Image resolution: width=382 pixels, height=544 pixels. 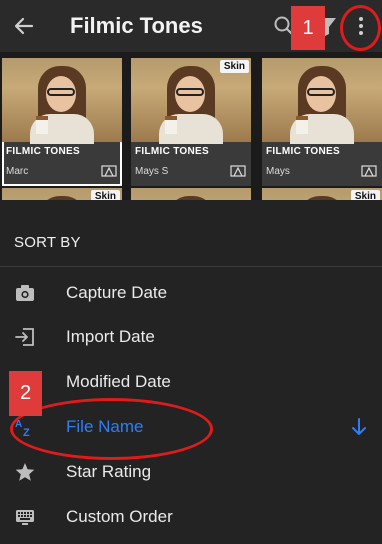 I want to click on preset-thumbnail, so click(x=191, y=194).